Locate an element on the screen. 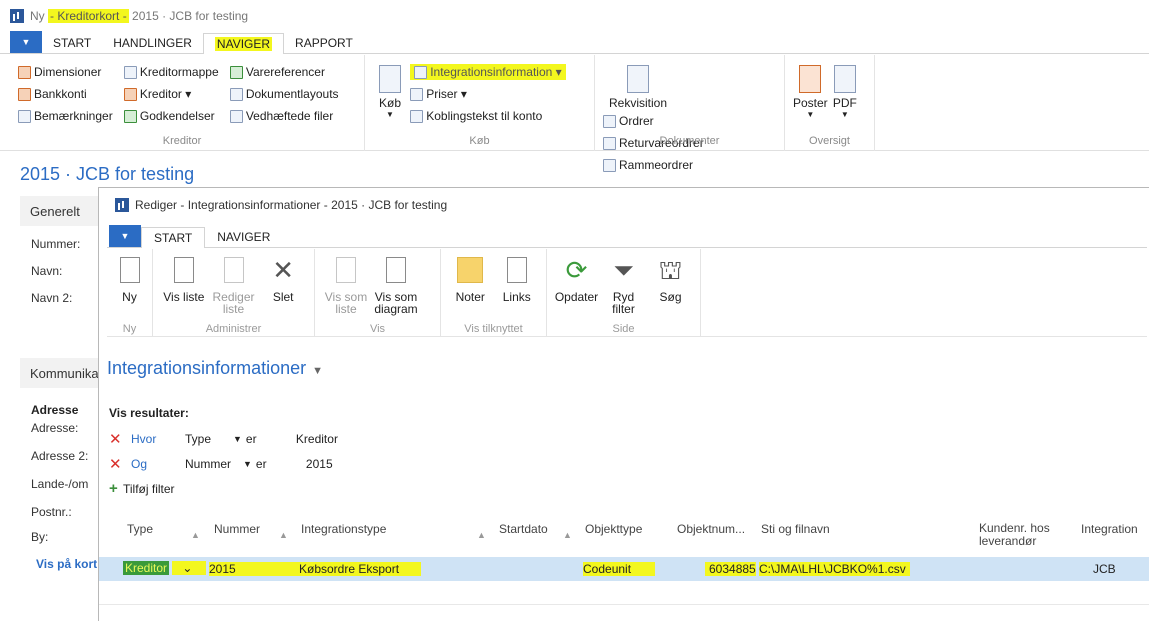 This screenshot has height=621, width=1149. list-title: Integrationsinformationer ▼ is located at coordinates (215, 368).